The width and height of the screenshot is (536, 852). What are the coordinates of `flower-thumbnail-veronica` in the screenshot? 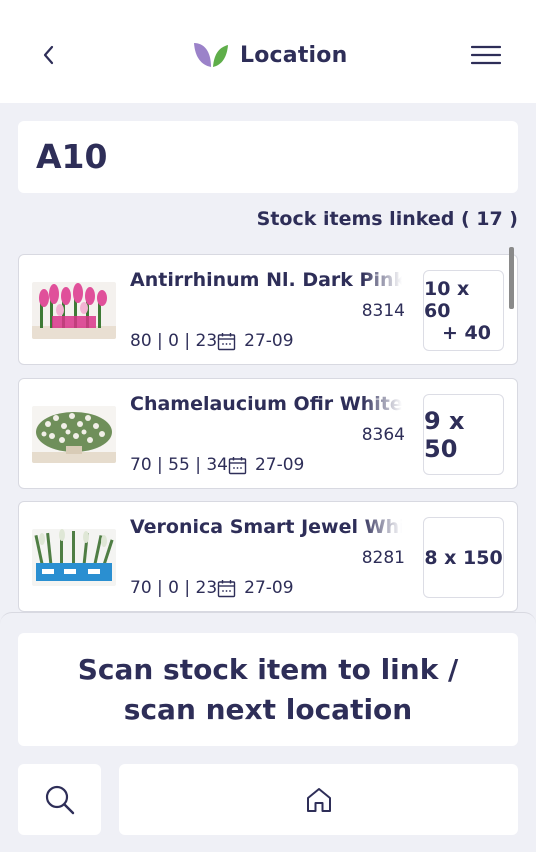 It's located at (74, 557).